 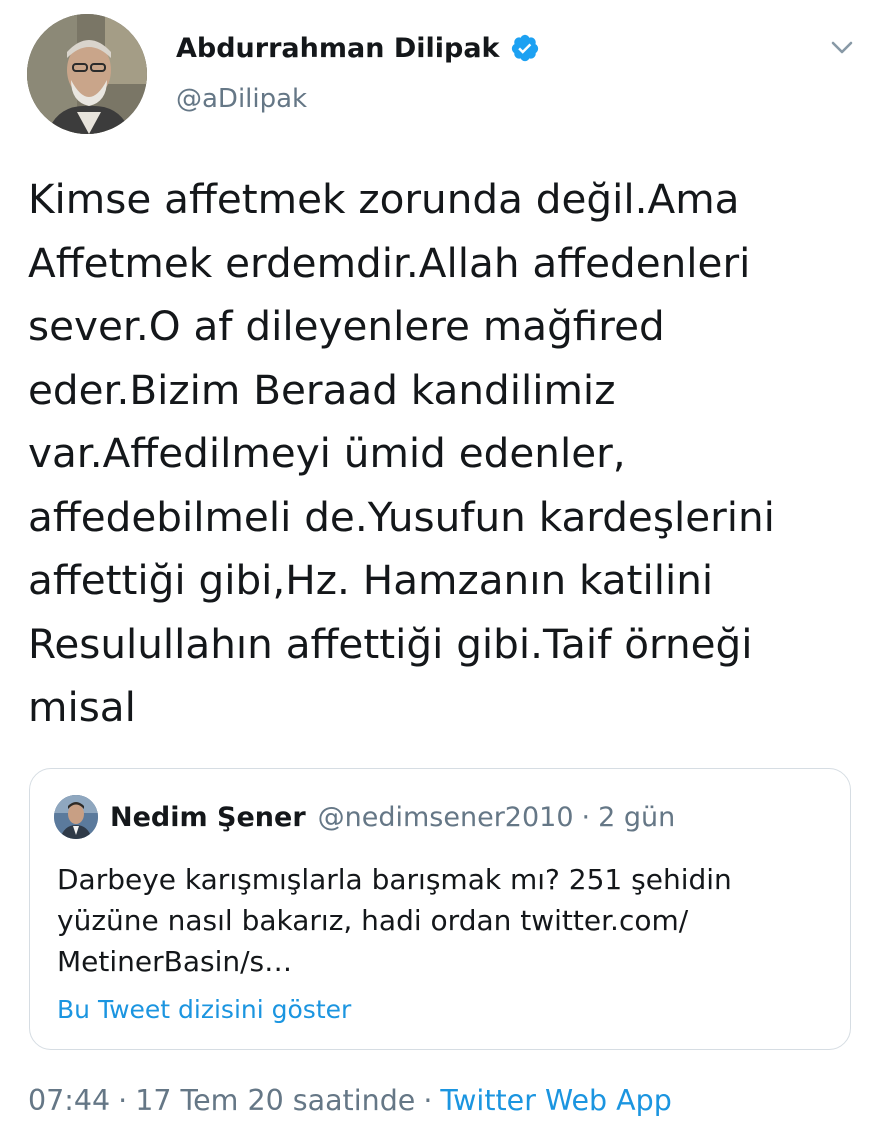 I want to click on quoted-profile-photo, so click(x=76, y=817).